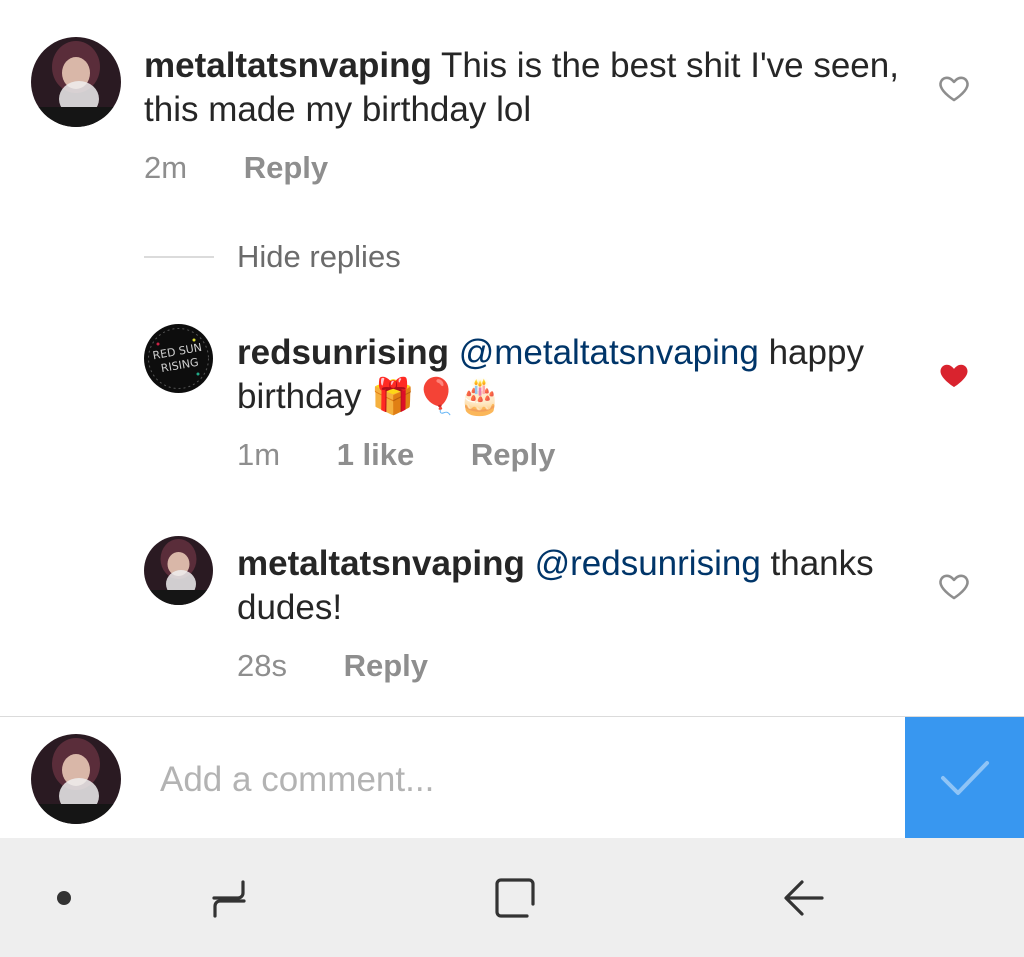  I want to click on hide-replies-button: Hide replies, so click(319, 257).